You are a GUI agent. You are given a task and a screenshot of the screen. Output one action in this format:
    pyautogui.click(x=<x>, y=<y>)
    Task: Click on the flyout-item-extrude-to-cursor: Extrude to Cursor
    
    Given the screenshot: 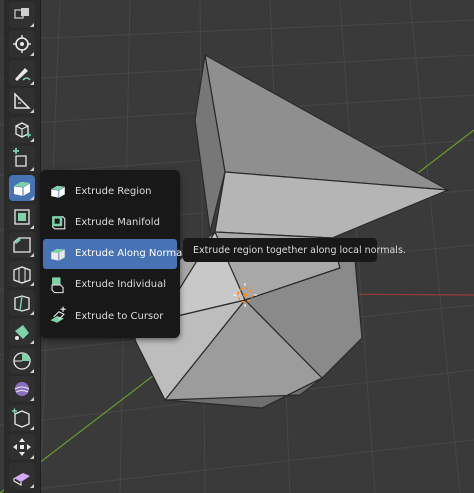 What is the action you would take?
    pyautogui.click(x=110, y=316)
    